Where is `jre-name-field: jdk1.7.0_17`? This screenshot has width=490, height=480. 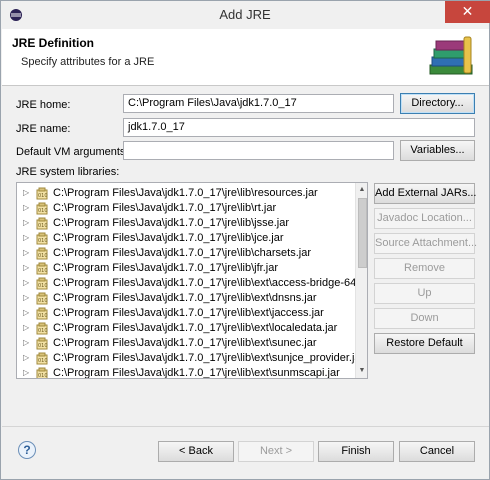 jre-name-field: jdk1.7.0_17 is located at coordinates (299, 127).